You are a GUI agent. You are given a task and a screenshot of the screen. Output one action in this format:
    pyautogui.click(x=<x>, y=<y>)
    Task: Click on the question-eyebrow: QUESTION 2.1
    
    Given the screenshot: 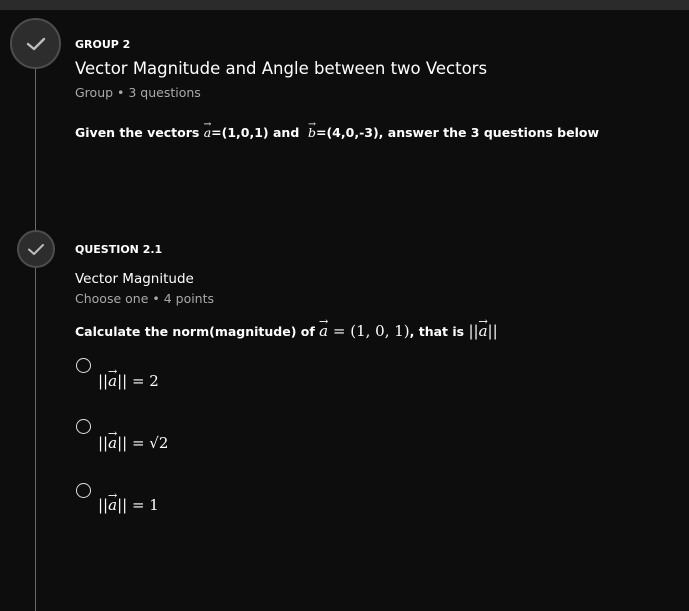 What is the action you would take?
    pyautogui.click(x=119, y=249)
    